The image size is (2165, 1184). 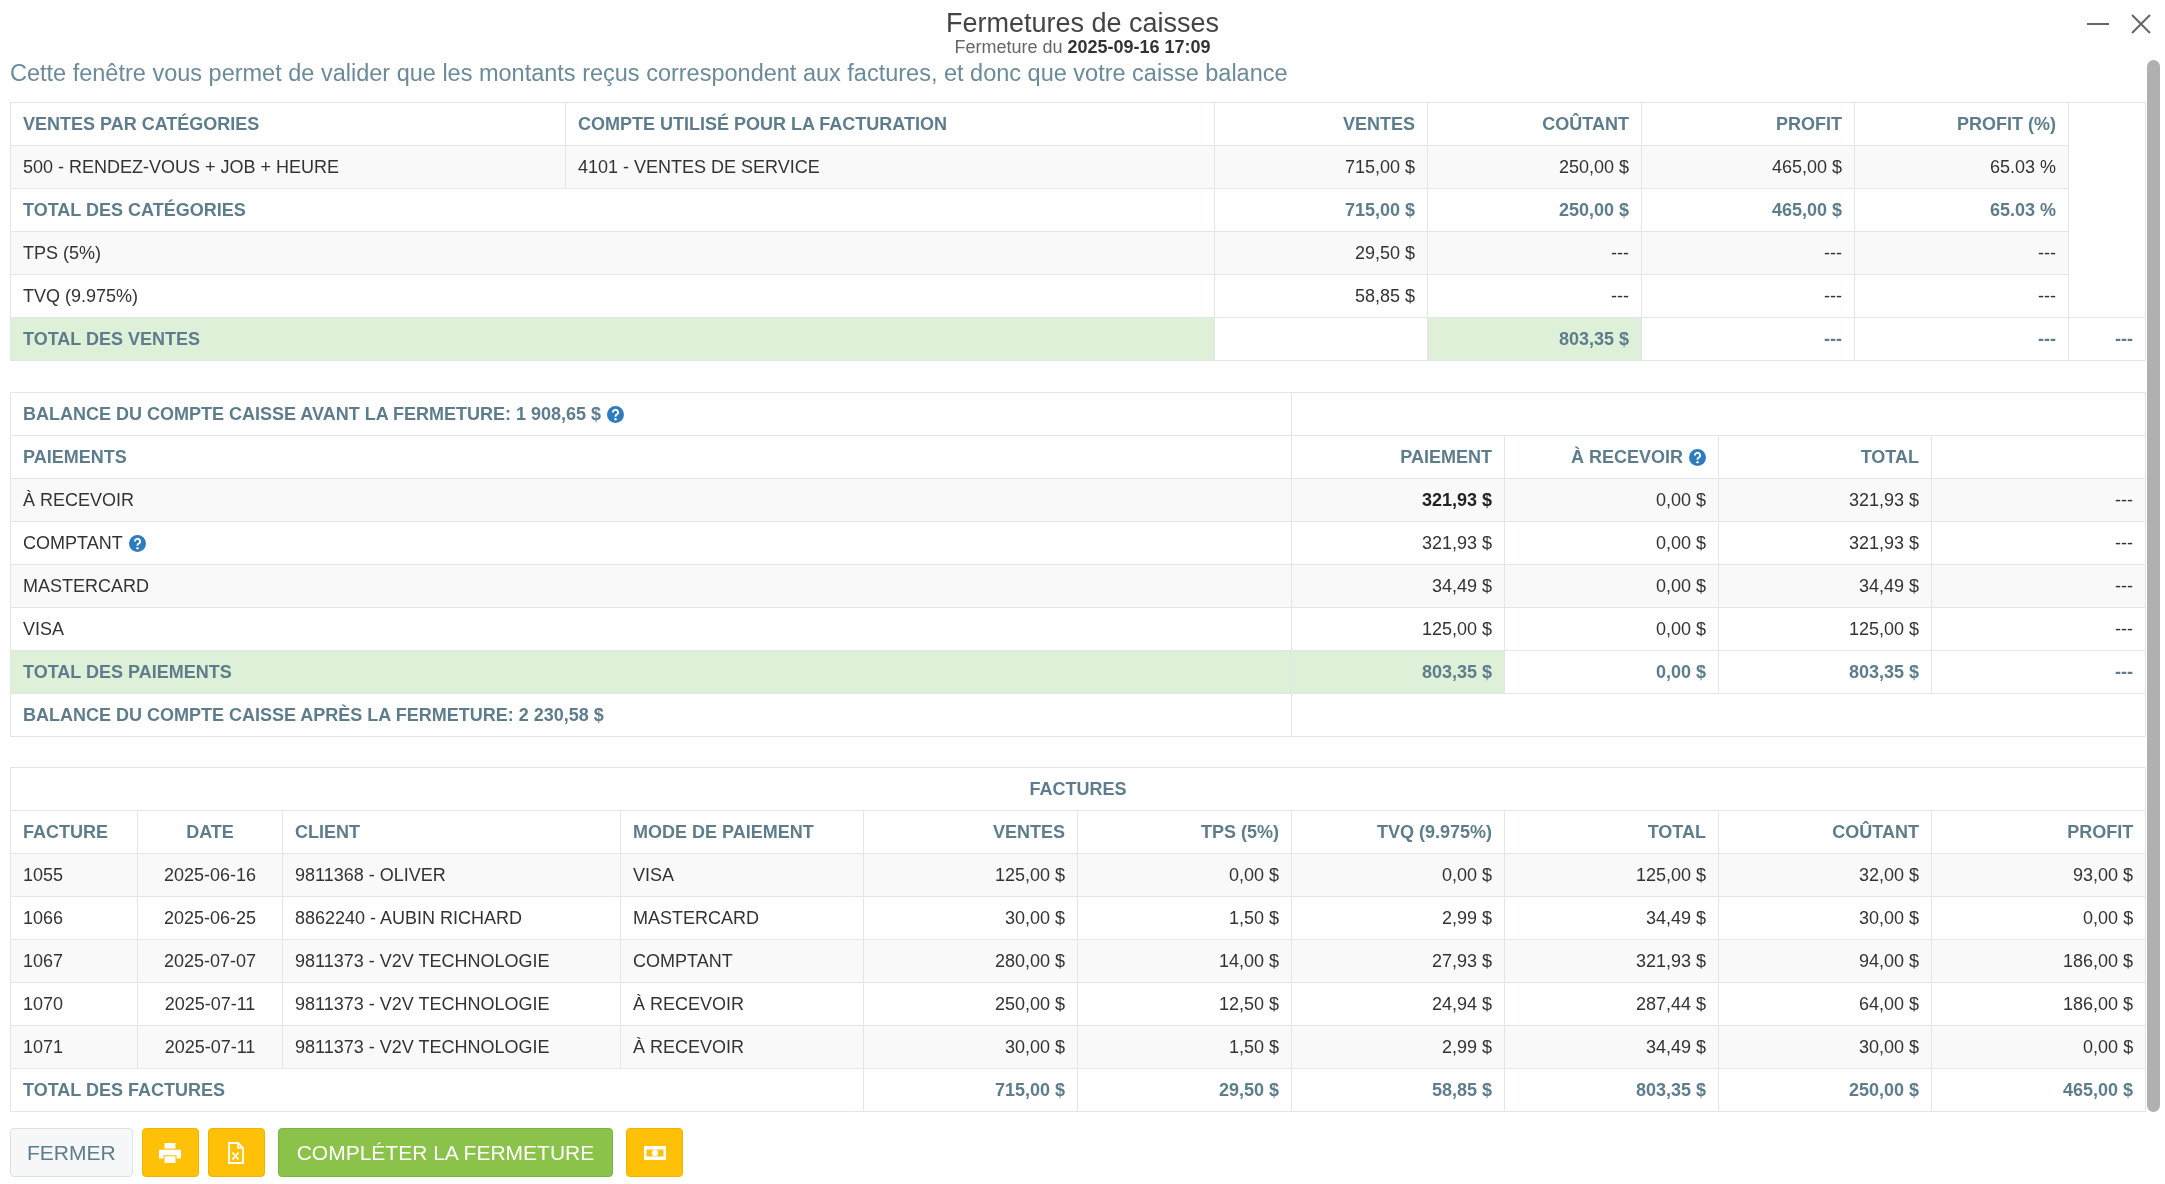 I want to click on table-cell: 1067, so click(x=74, y=961).